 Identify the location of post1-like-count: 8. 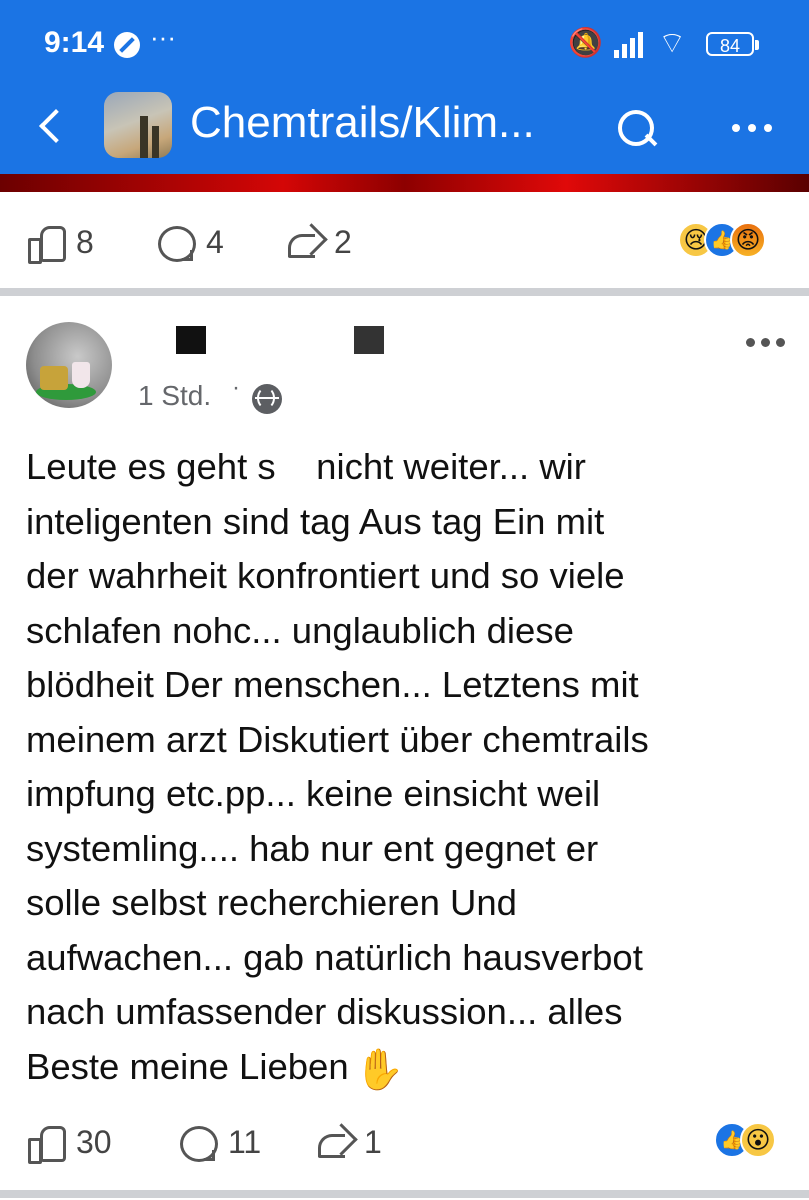
(60, 242).